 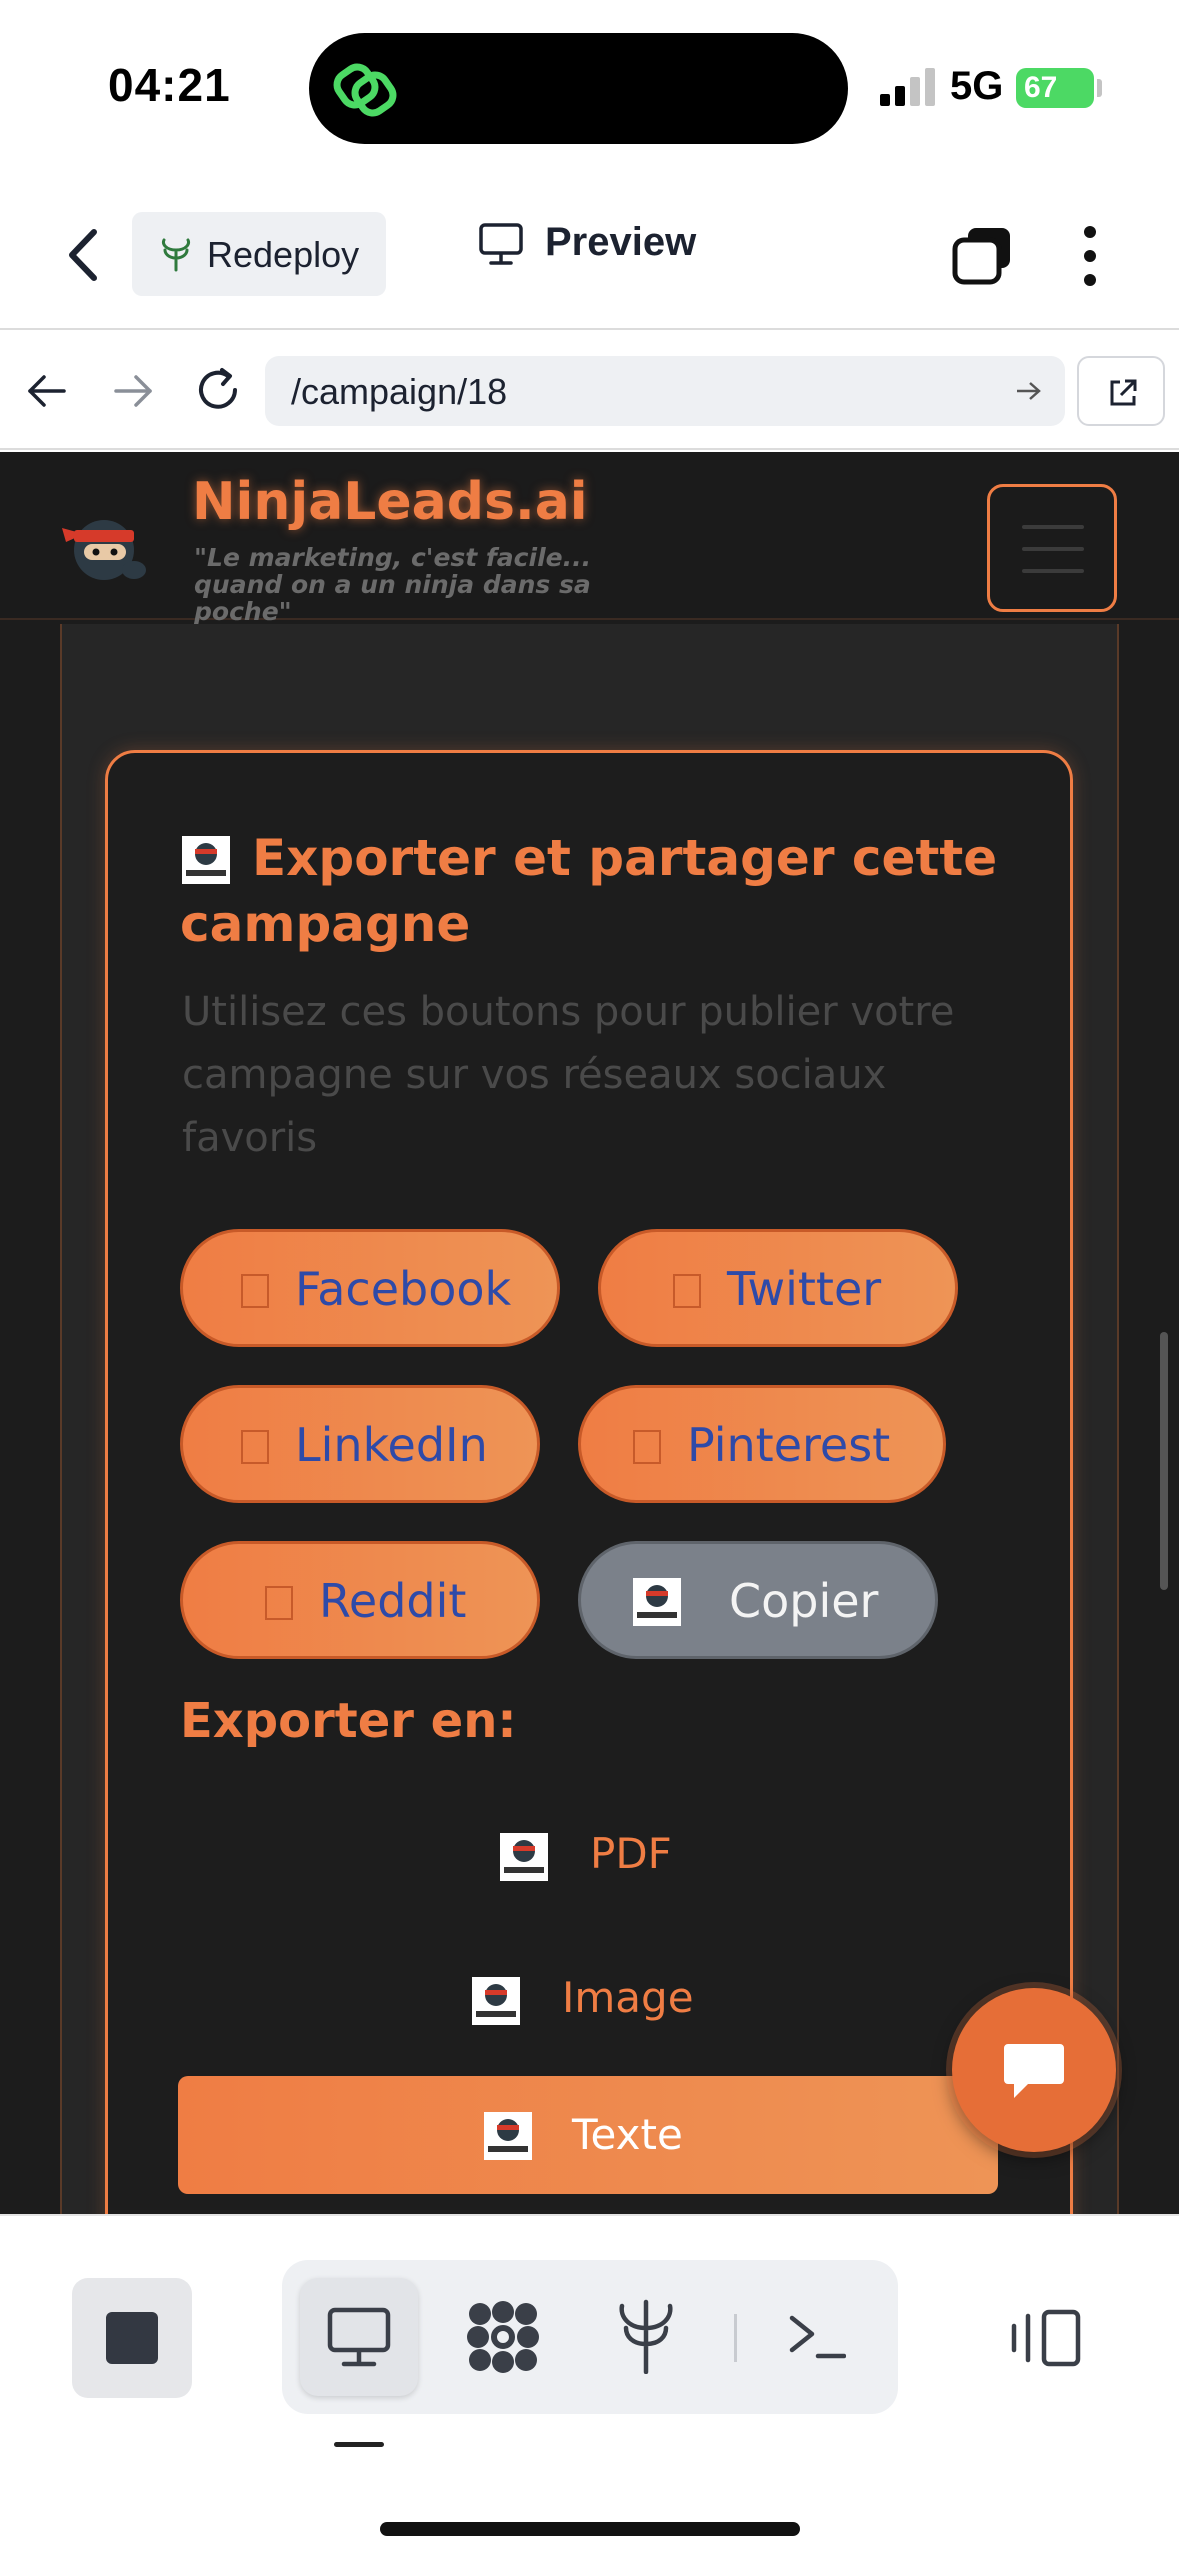 I want to click on arrow-left-icon, so click(x=47, y=391).